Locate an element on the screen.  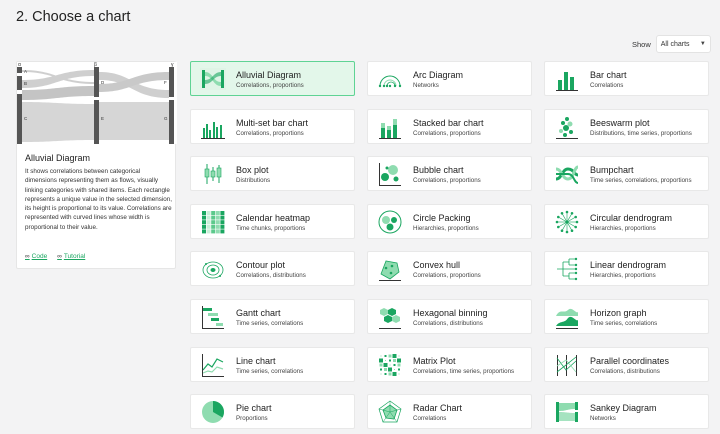
radar-icon is located at coordinates (390, 411).